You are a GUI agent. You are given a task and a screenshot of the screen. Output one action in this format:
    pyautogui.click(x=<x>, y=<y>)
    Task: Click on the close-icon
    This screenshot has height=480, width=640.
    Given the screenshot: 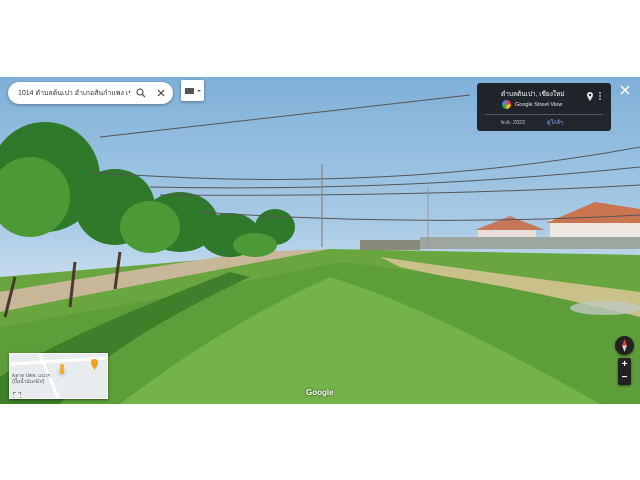 What is the action you would take?
    pyautogui.click(x=161, y=93)
    